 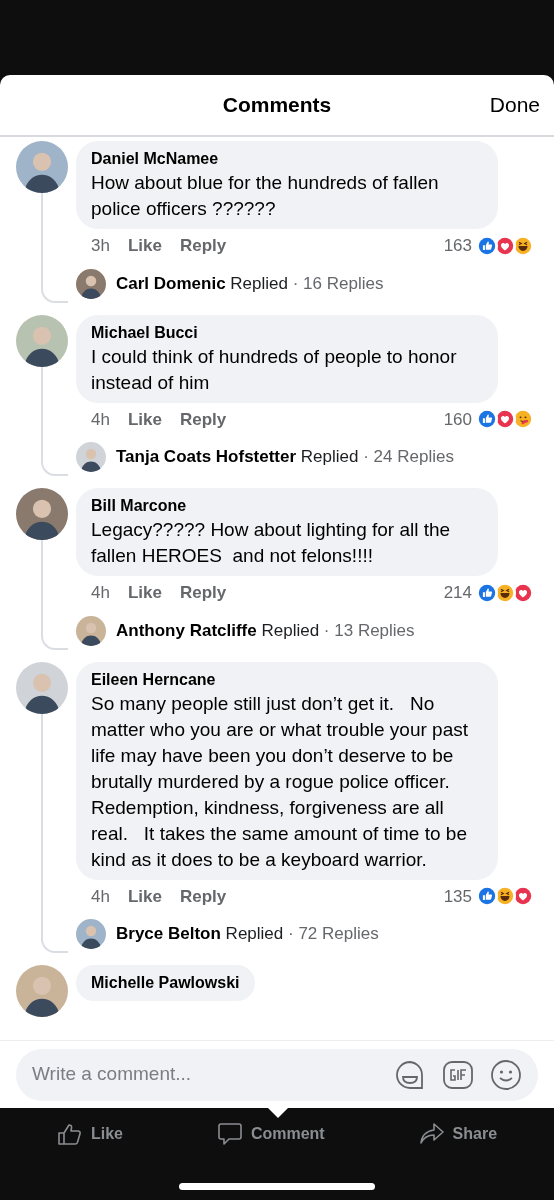 What do you see at coordinates (431, 1134) in the screenshot?
I see `share-arrow-icon` at bounding box center [431, 1134].